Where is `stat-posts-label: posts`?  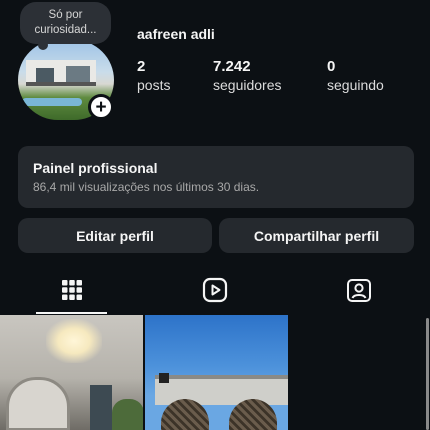
stat-posts-label: posts is located at coordinates (154, 85).